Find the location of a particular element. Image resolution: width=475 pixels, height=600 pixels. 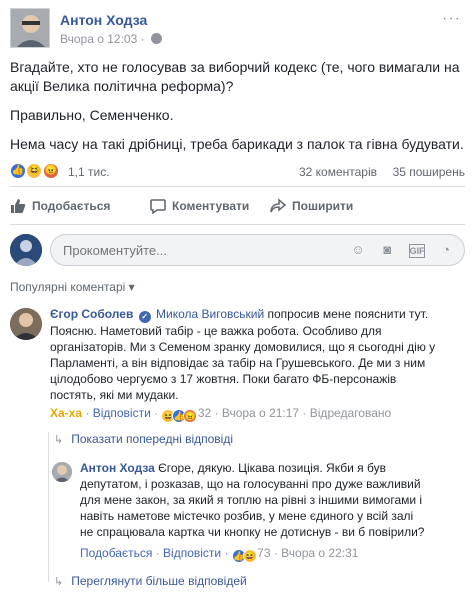

post-paragraph: Правильно, Семенченко. is located at coordinates (92, 115).